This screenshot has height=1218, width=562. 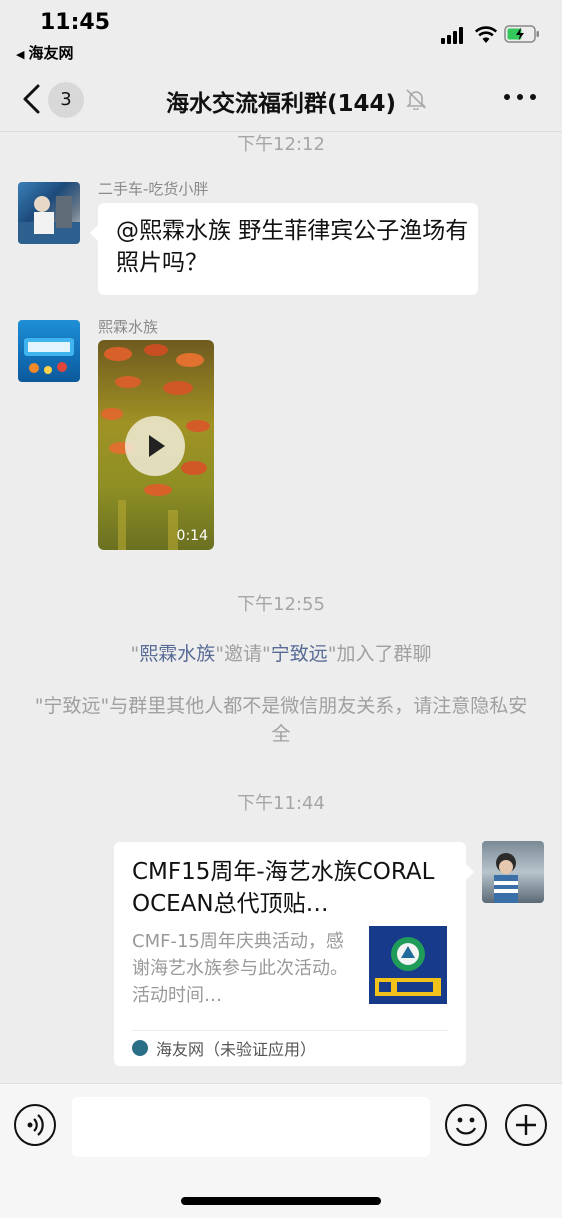 What do you see at coordinates (20, 54) in the screenshot?
I see `back-triangle-icon: ◀` at bounding box center [20, 54].